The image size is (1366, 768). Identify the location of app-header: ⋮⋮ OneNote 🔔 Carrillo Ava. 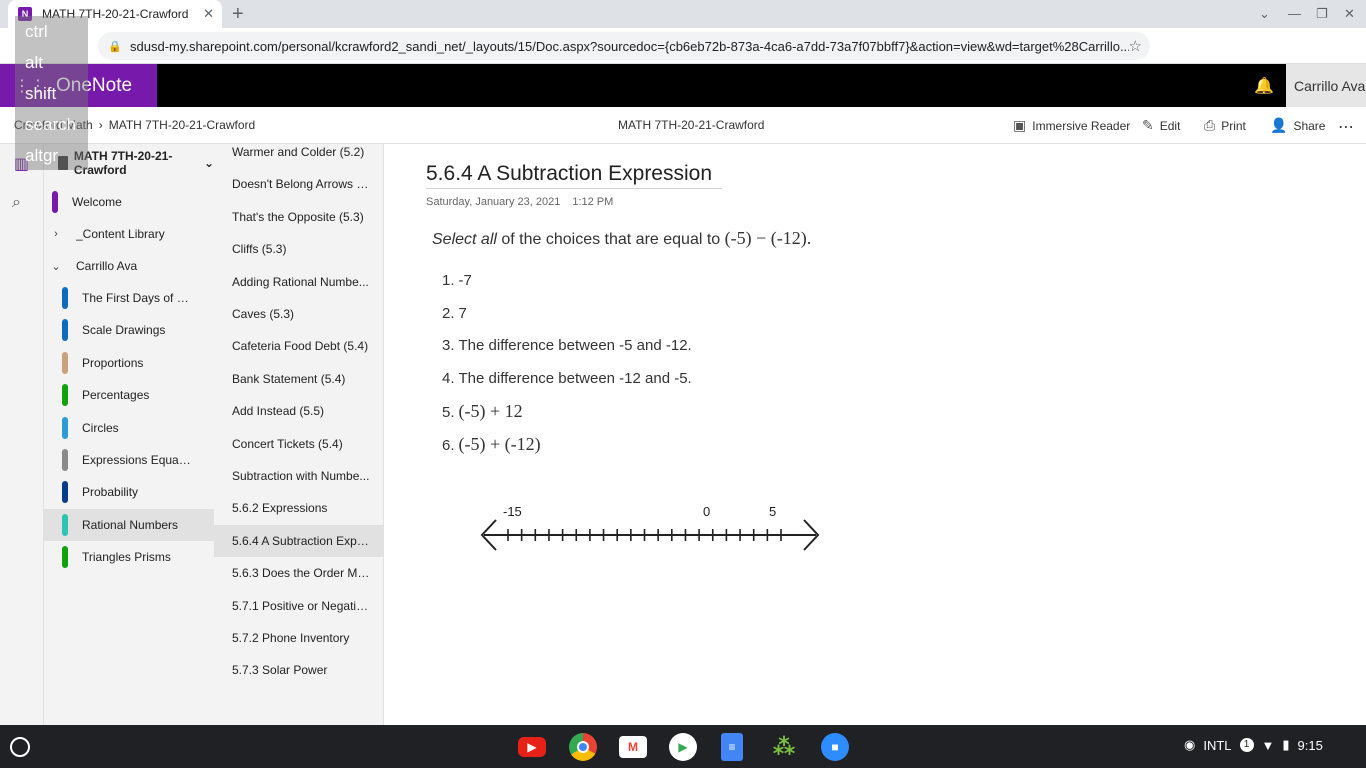
(683, 85).